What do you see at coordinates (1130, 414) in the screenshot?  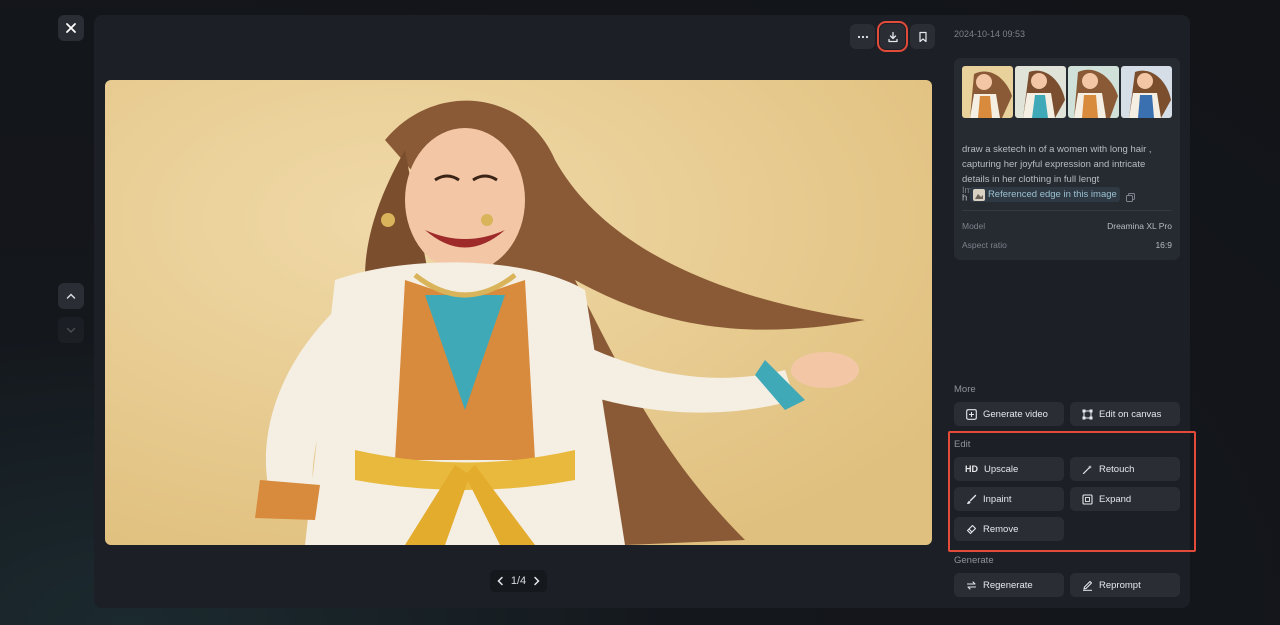 I see `edit-on-canvas-label: Edit on canvas` at bounding box center [1130, 414].